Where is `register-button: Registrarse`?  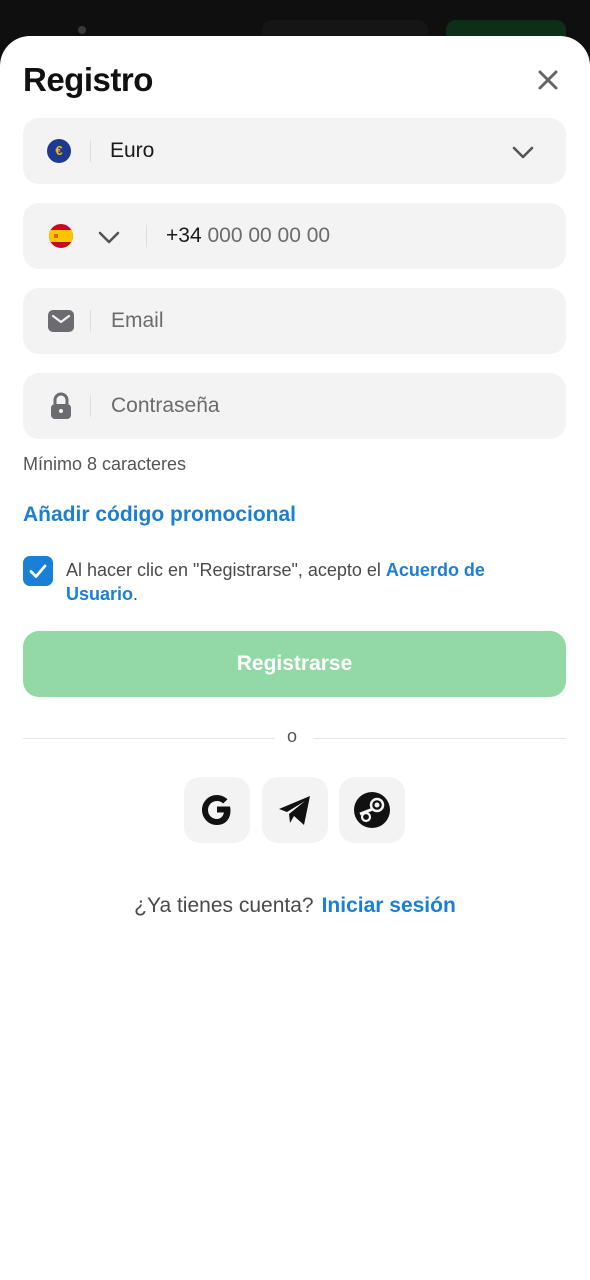
register-button: Registrarse is located at coordinates (294, 664).